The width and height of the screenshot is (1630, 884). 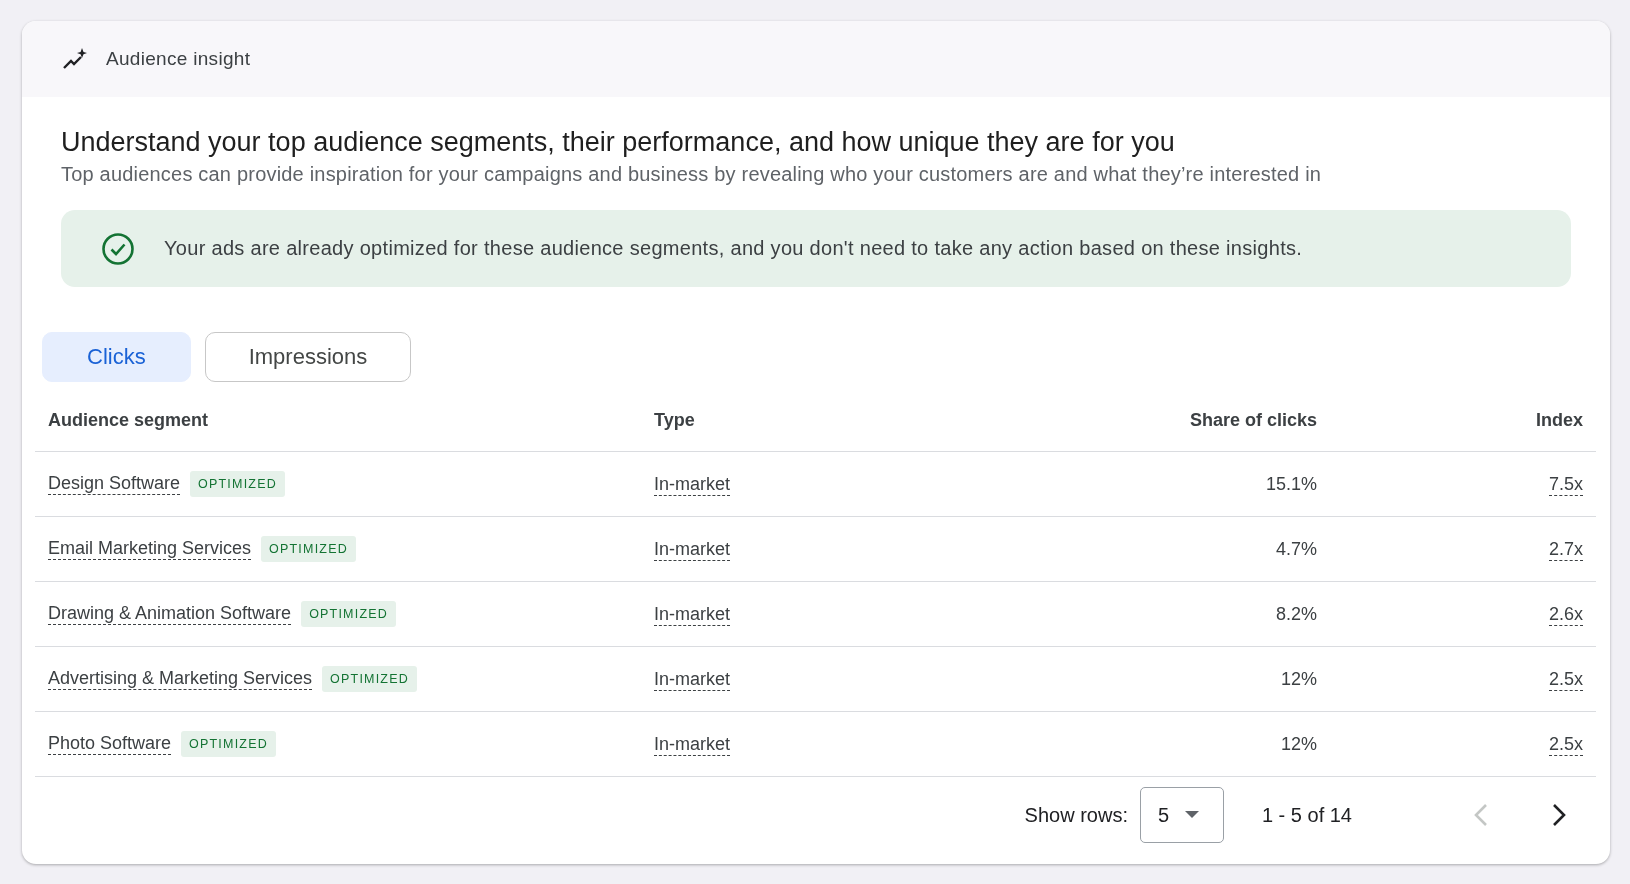 What do you see at coordinates (733, 248) in the screenshot?
I see `banner-text: Your ads are already optimized for these audience segments, and you don't need to take any action based on these insights.` at bounding box center [733, 248].